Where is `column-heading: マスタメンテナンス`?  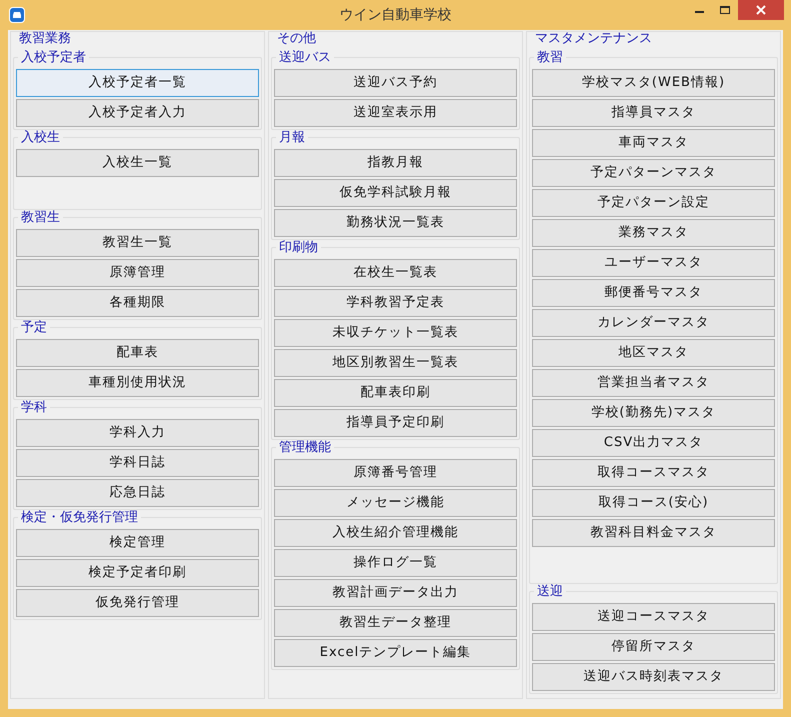 column-heading: マスタメンテナンス is located at coordinates (594, 39).